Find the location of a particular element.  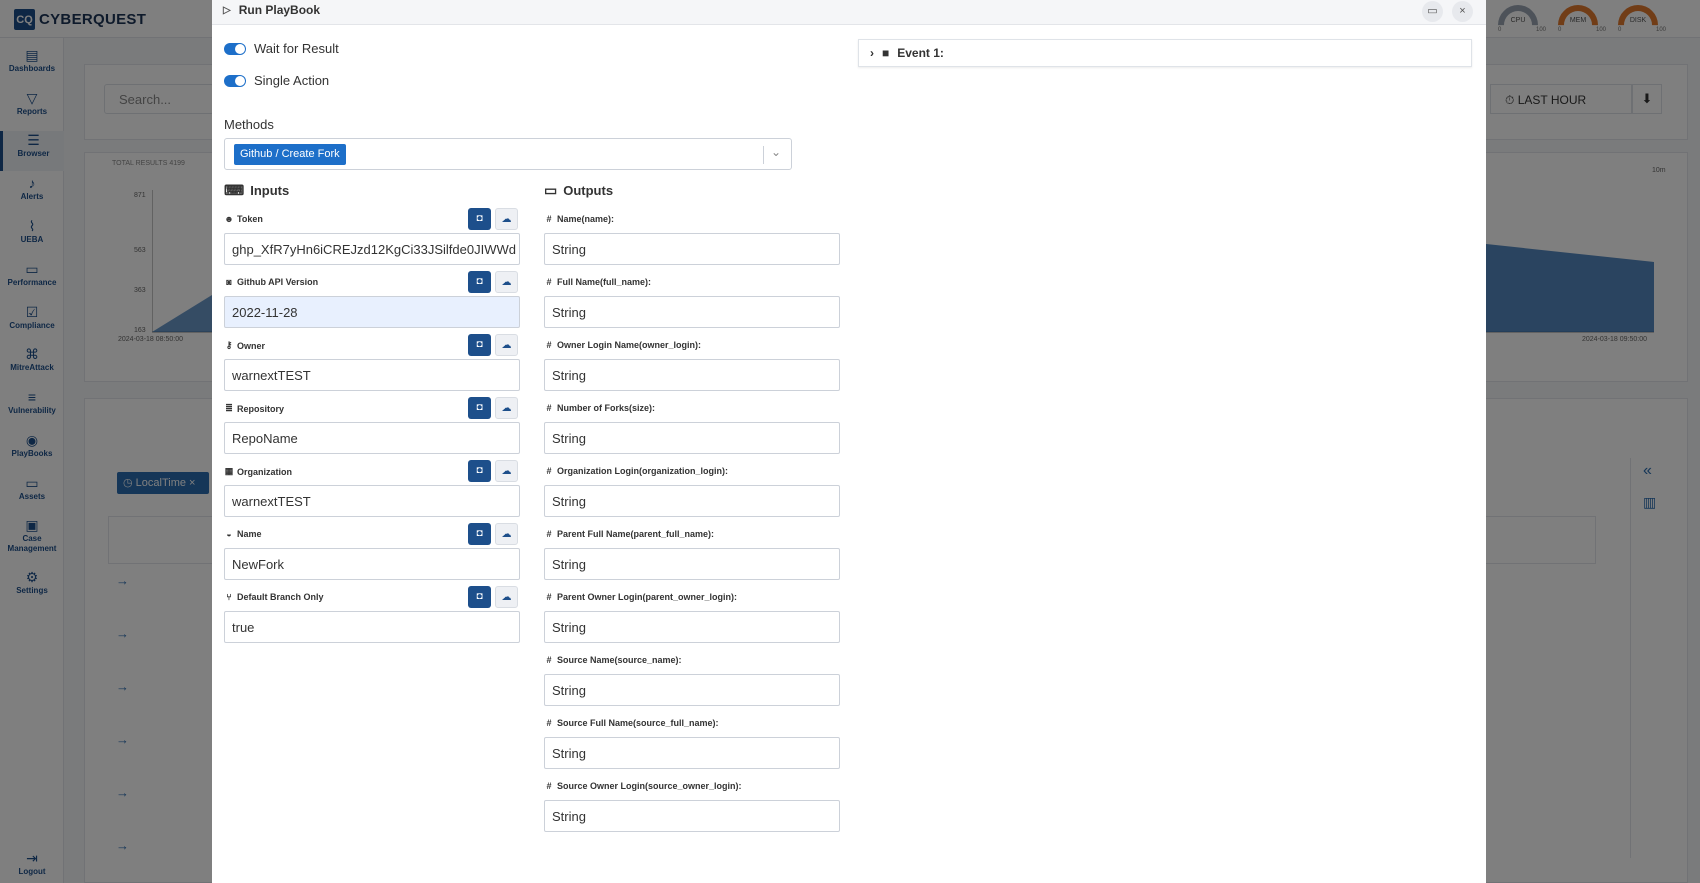

organization-label: ▦ Organization is located at coordinates (258, 471).